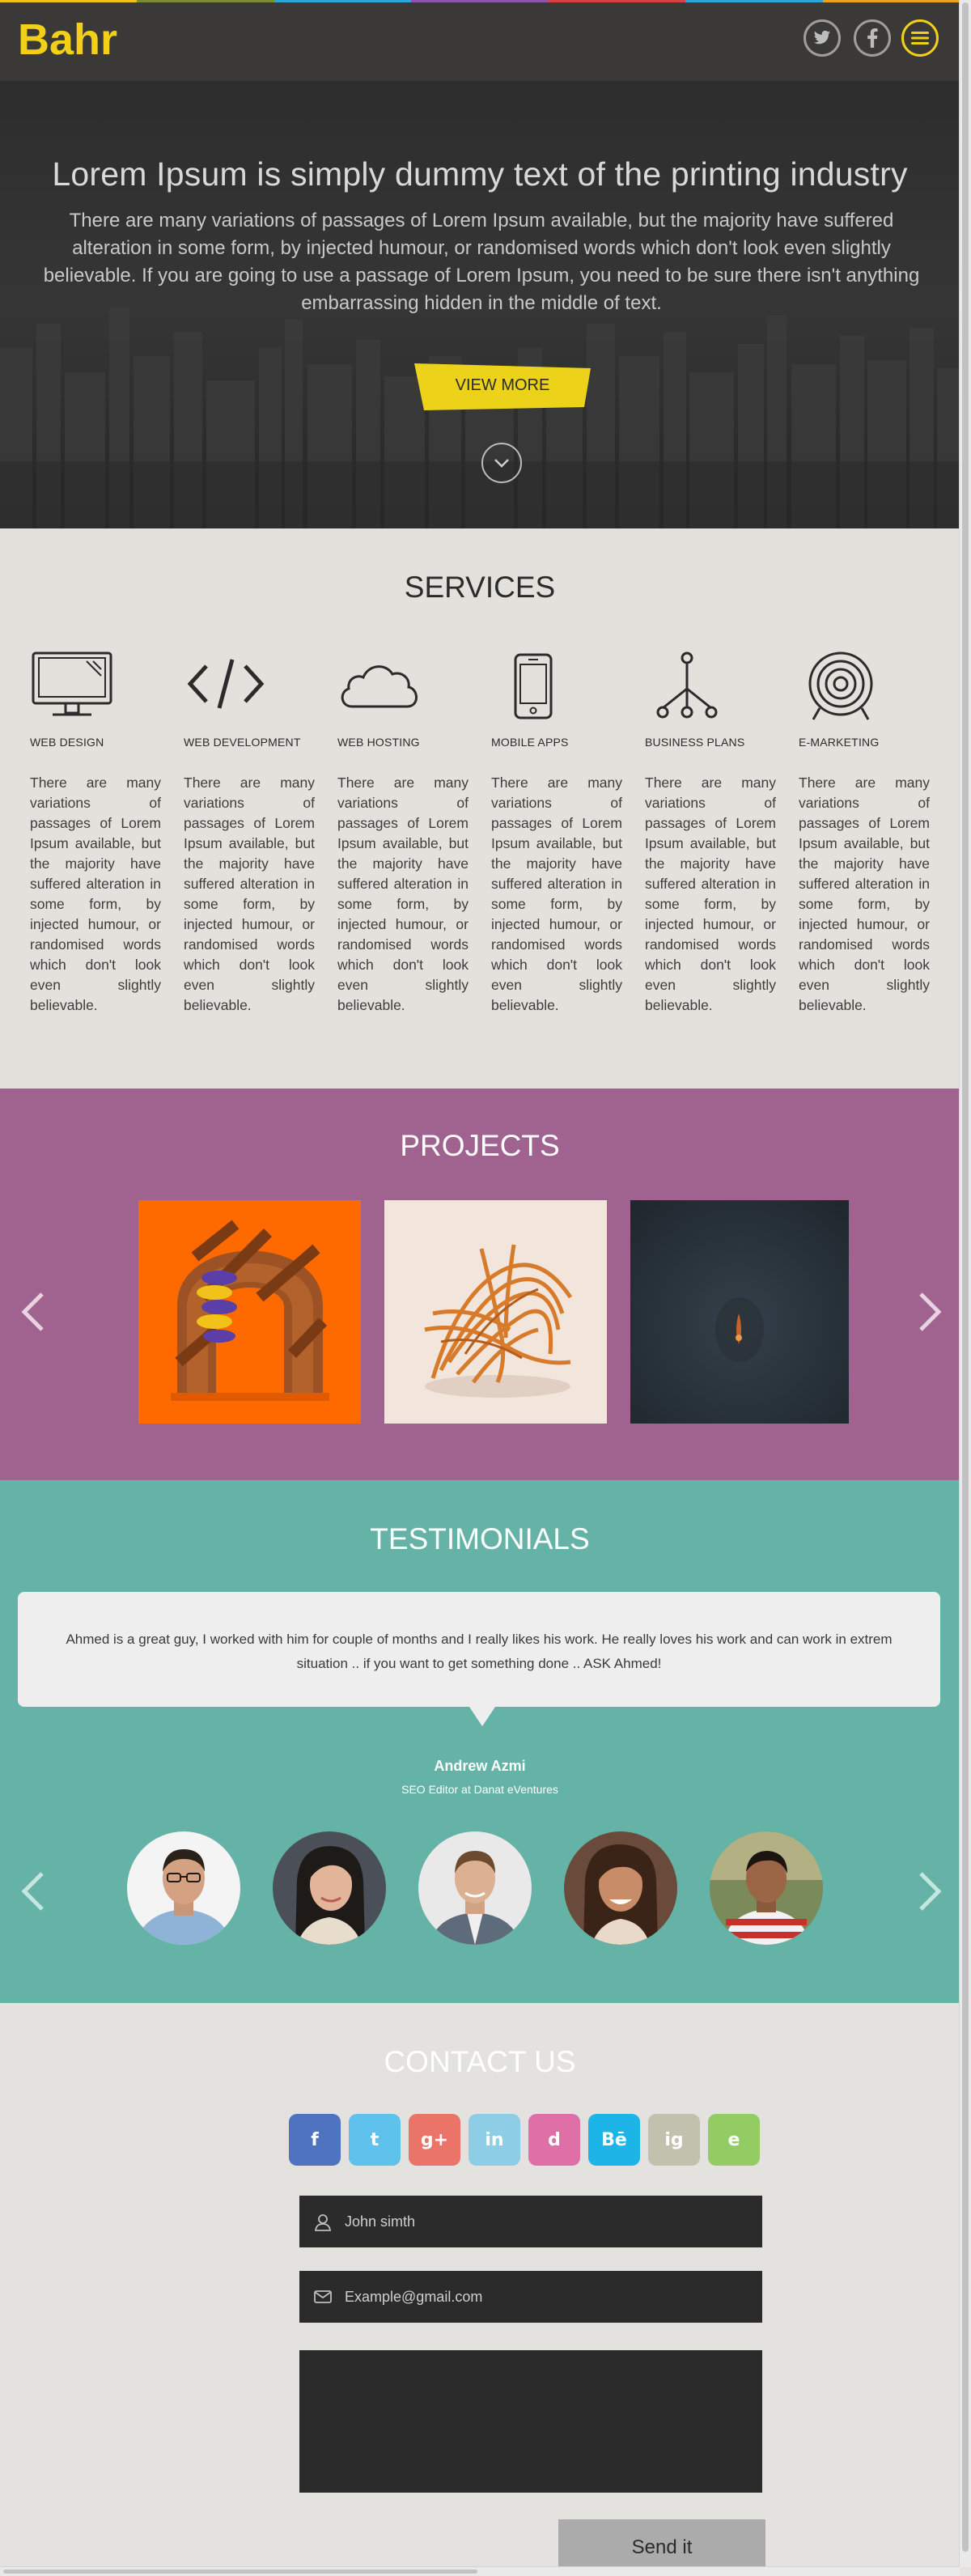 The height and width of the screenshot is (2576, 971). Describe the element at coordinates (67, 742) in the screenshot. I see `service-title: WEB DESIGN` at that location.